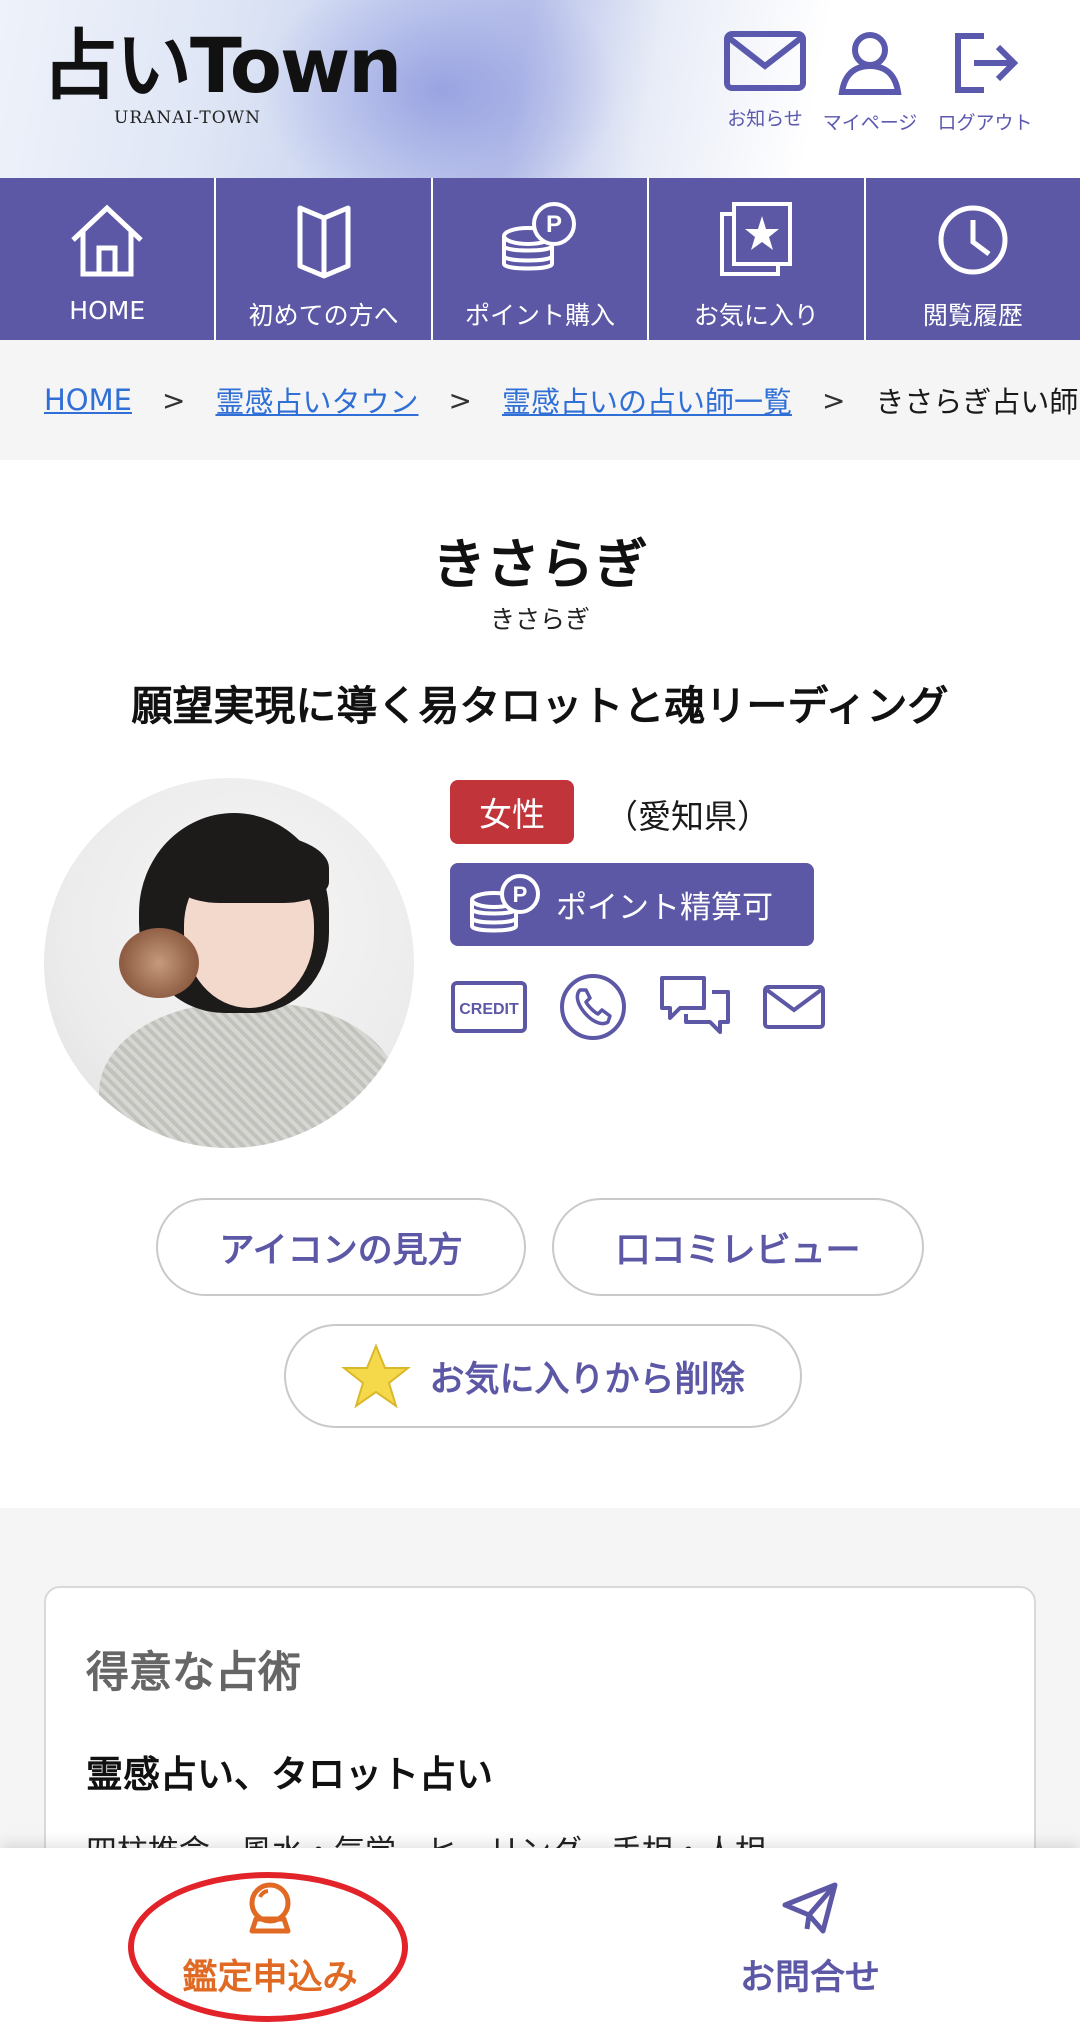  I want to click on nav-item-home: HOME, so click(108, 259).